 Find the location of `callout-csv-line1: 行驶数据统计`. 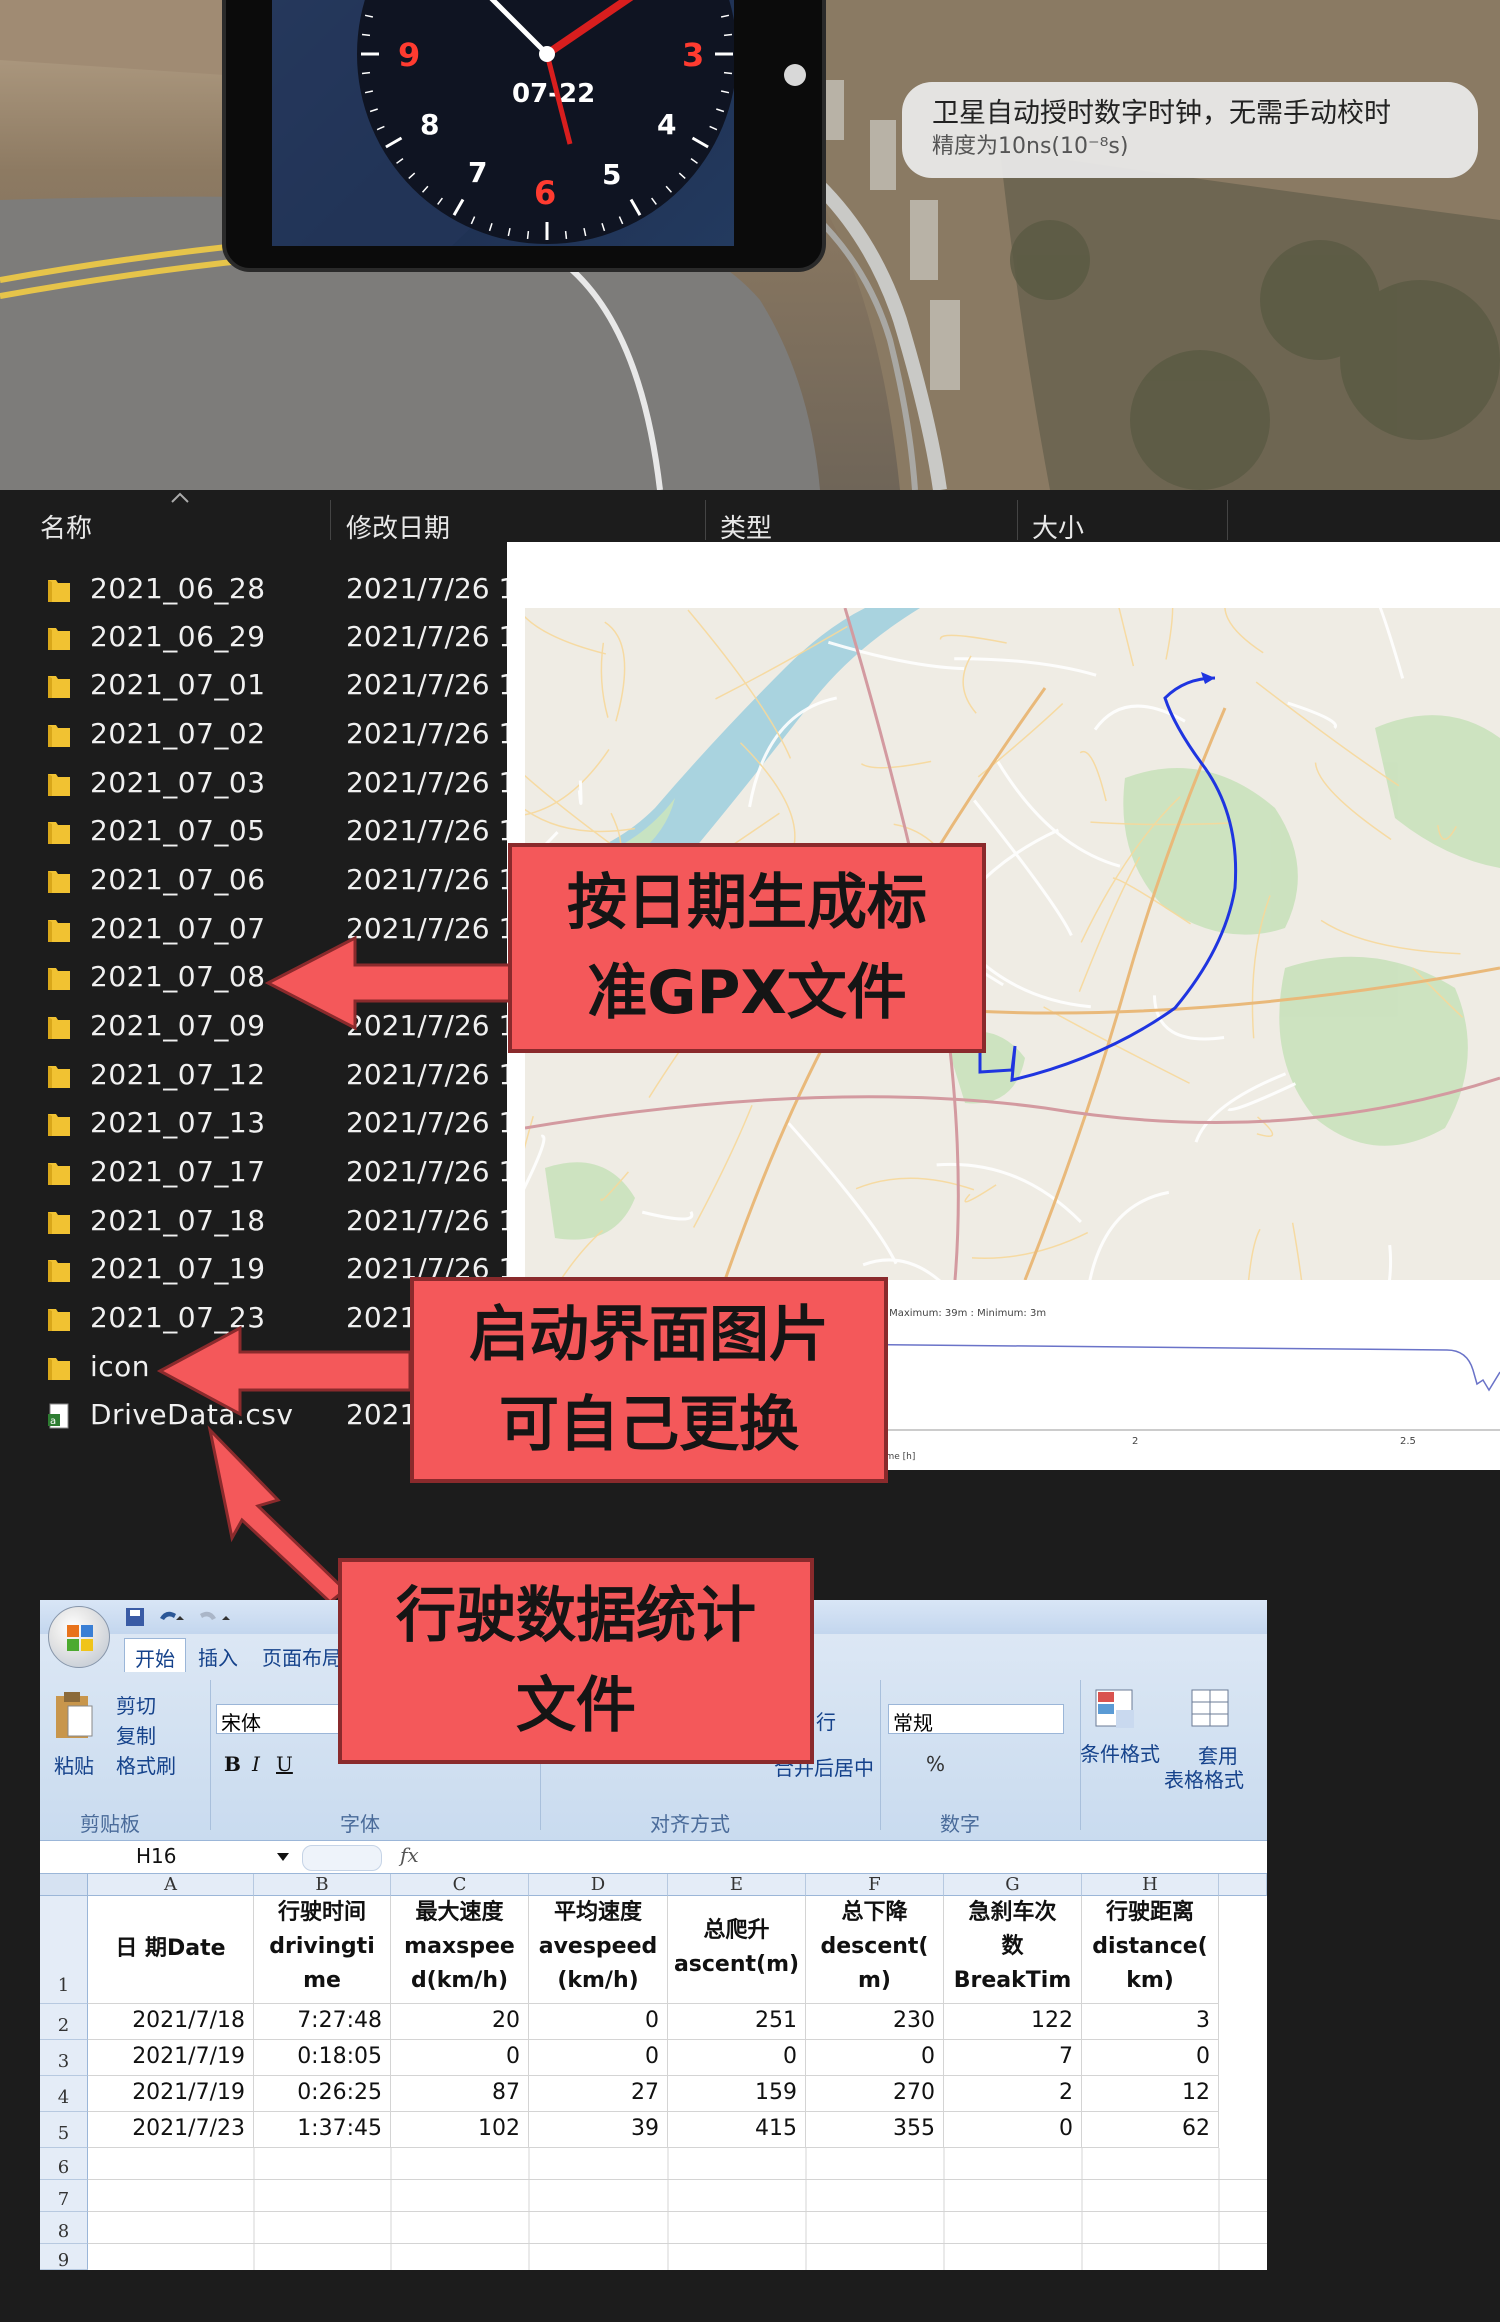

callout-csv-line1: 行驶数据统计 is located at coordinates (576, 1616).